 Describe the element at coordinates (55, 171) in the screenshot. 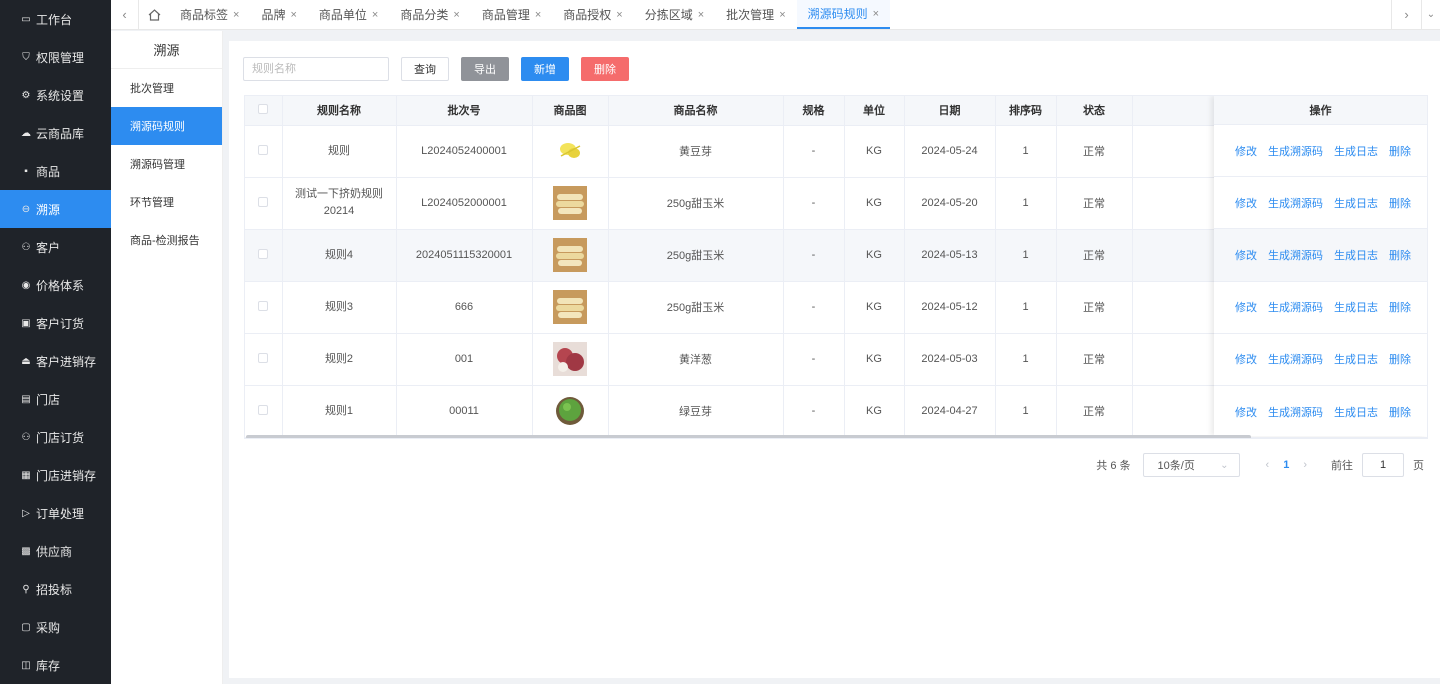

I see `sidebar-item: ▪ 商品` at that location.